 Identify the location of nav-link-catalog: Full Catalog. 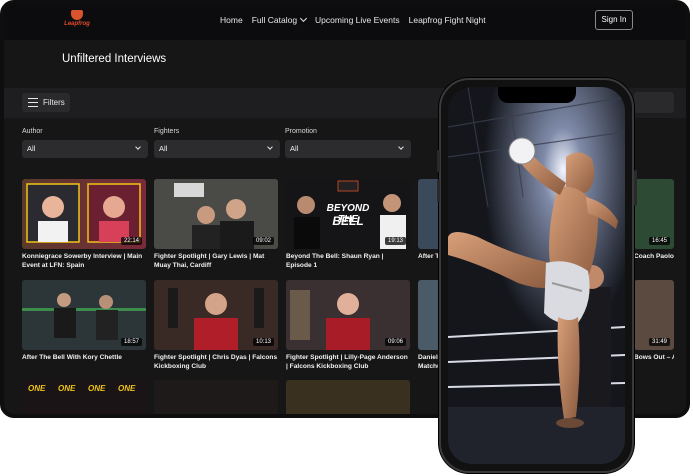
(279, 19).